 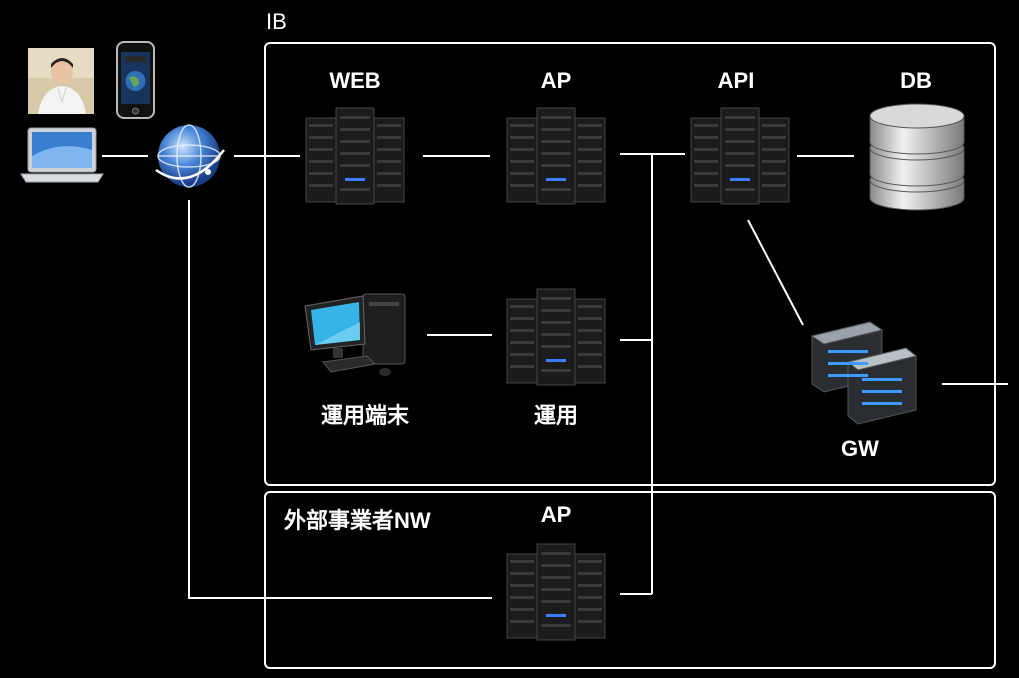 I want to click on person-photo-icon, so click(x=61, y=81).